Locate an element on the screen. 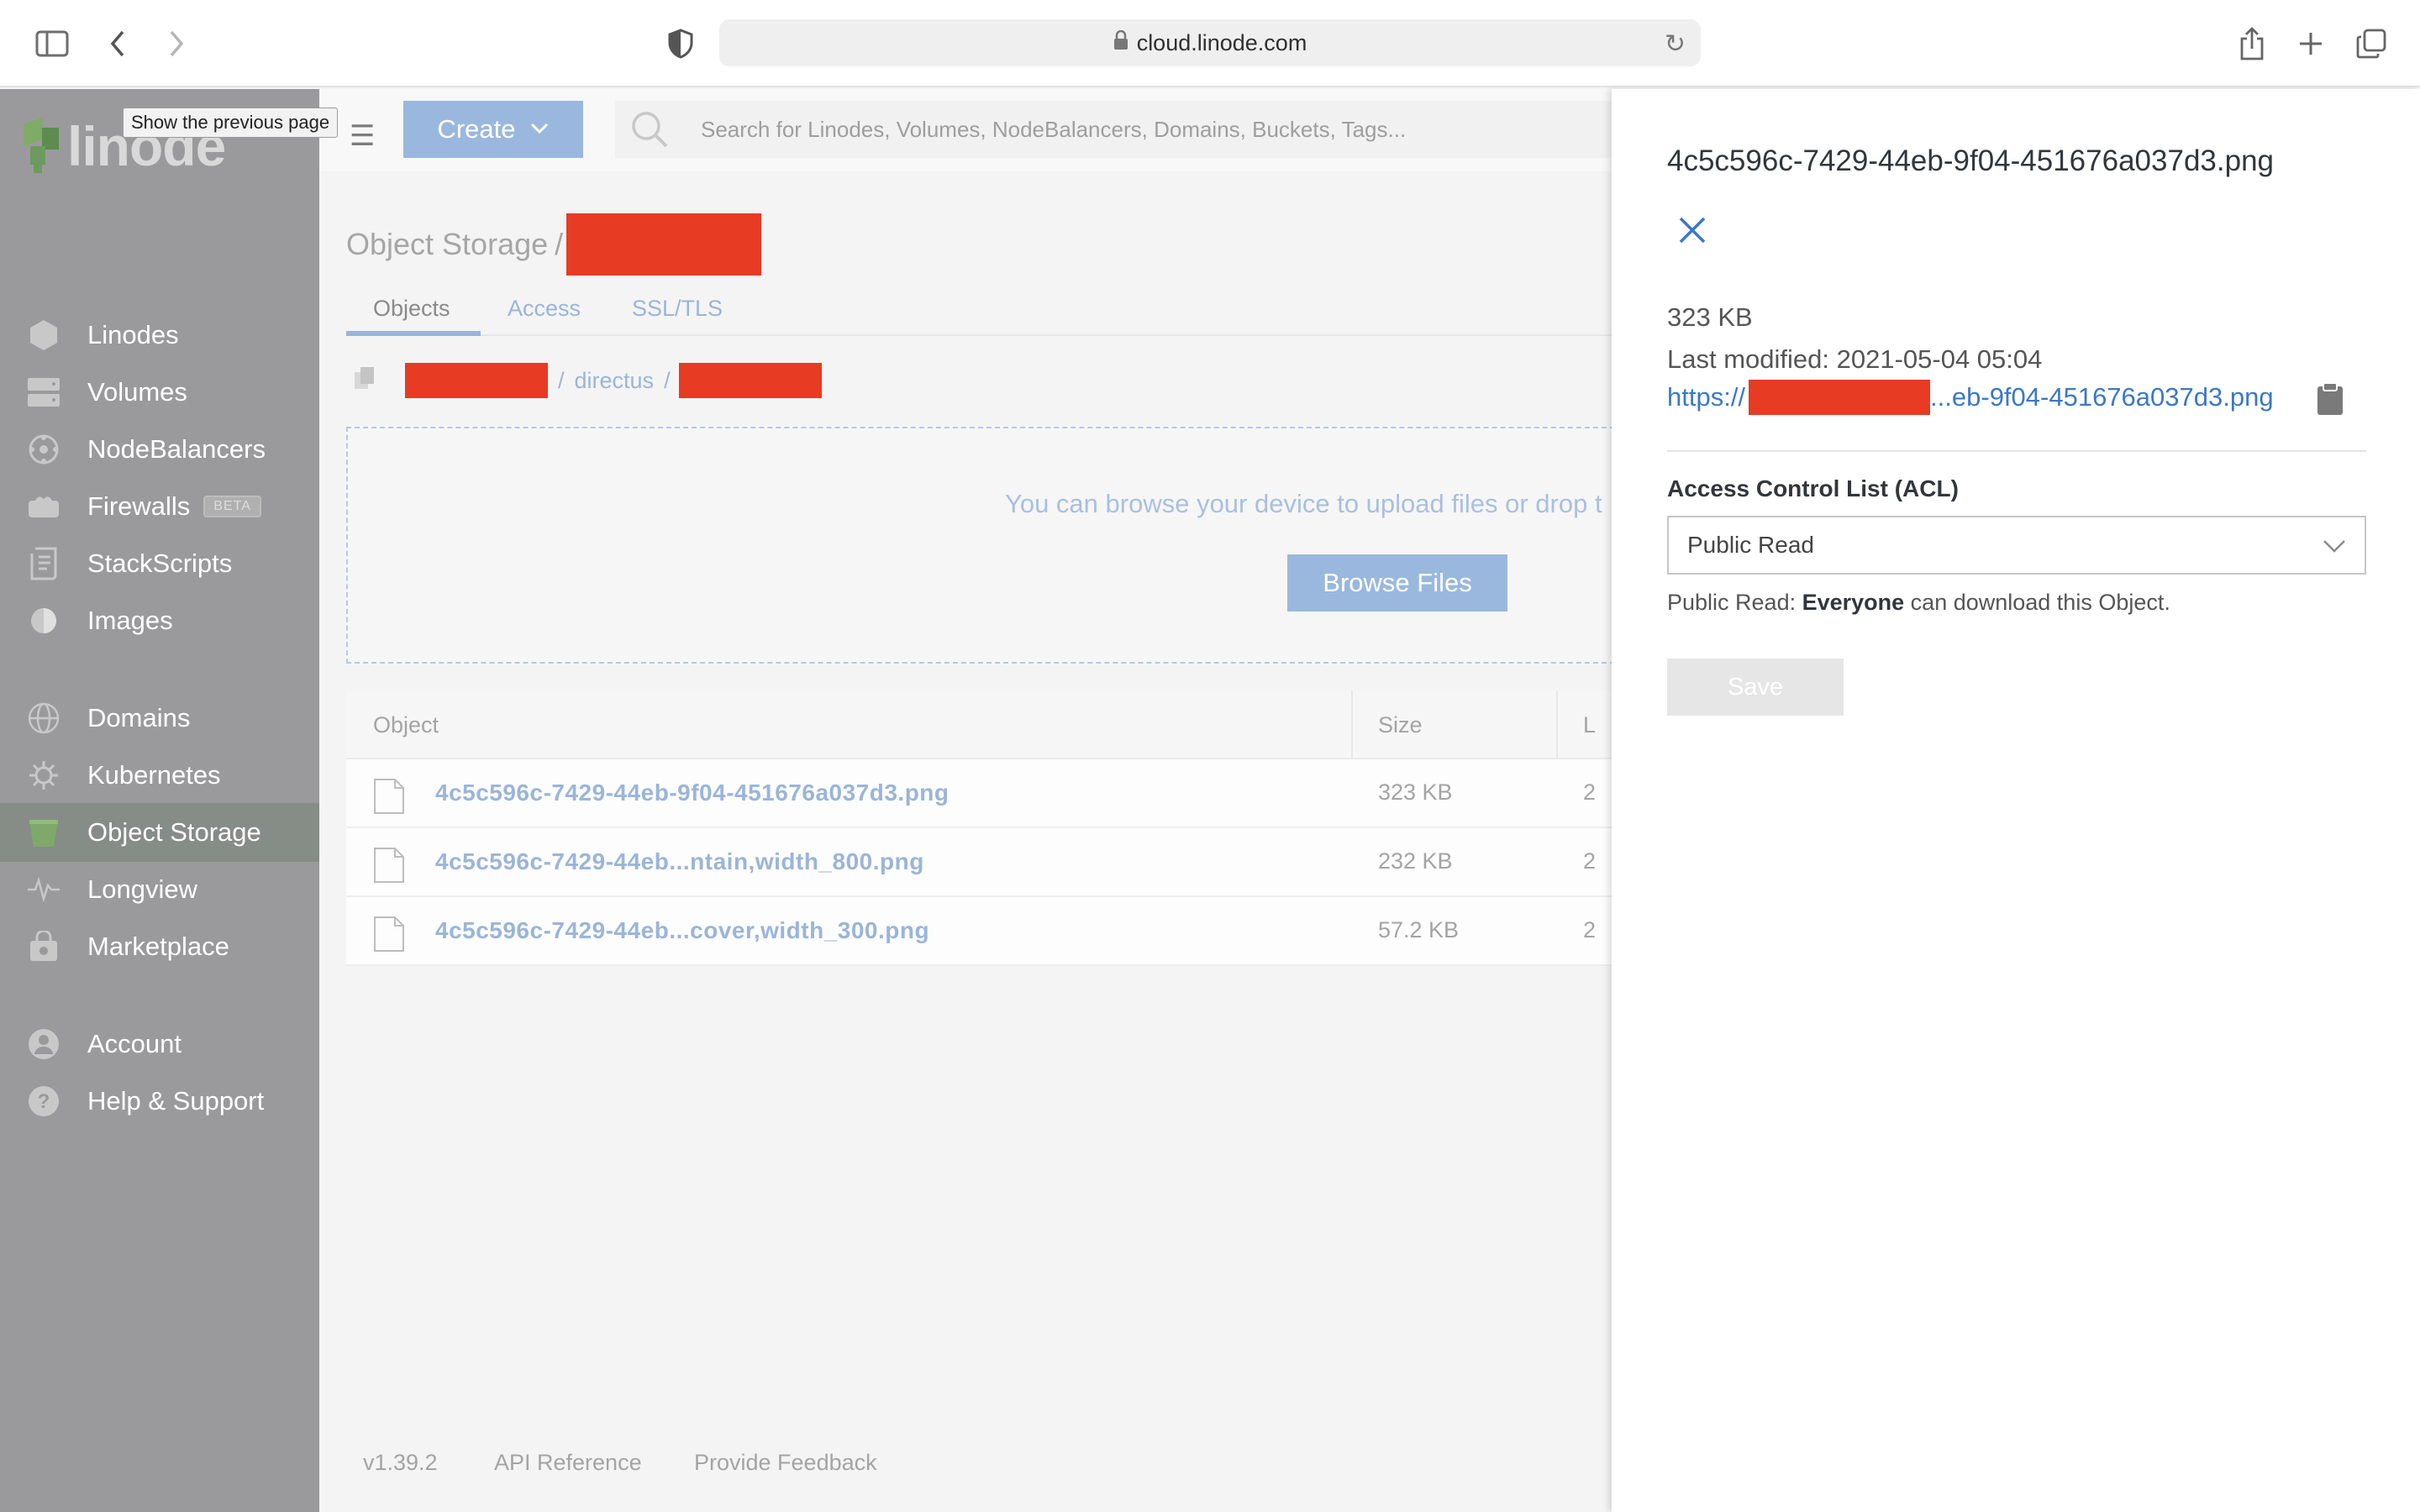  create-button: Create is located at coordinates (493, 129).